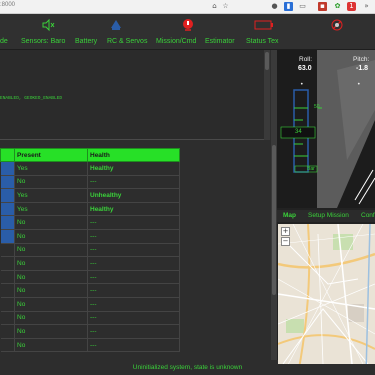  I want to click on health-cell: Unhealthy, so click(133, 195).